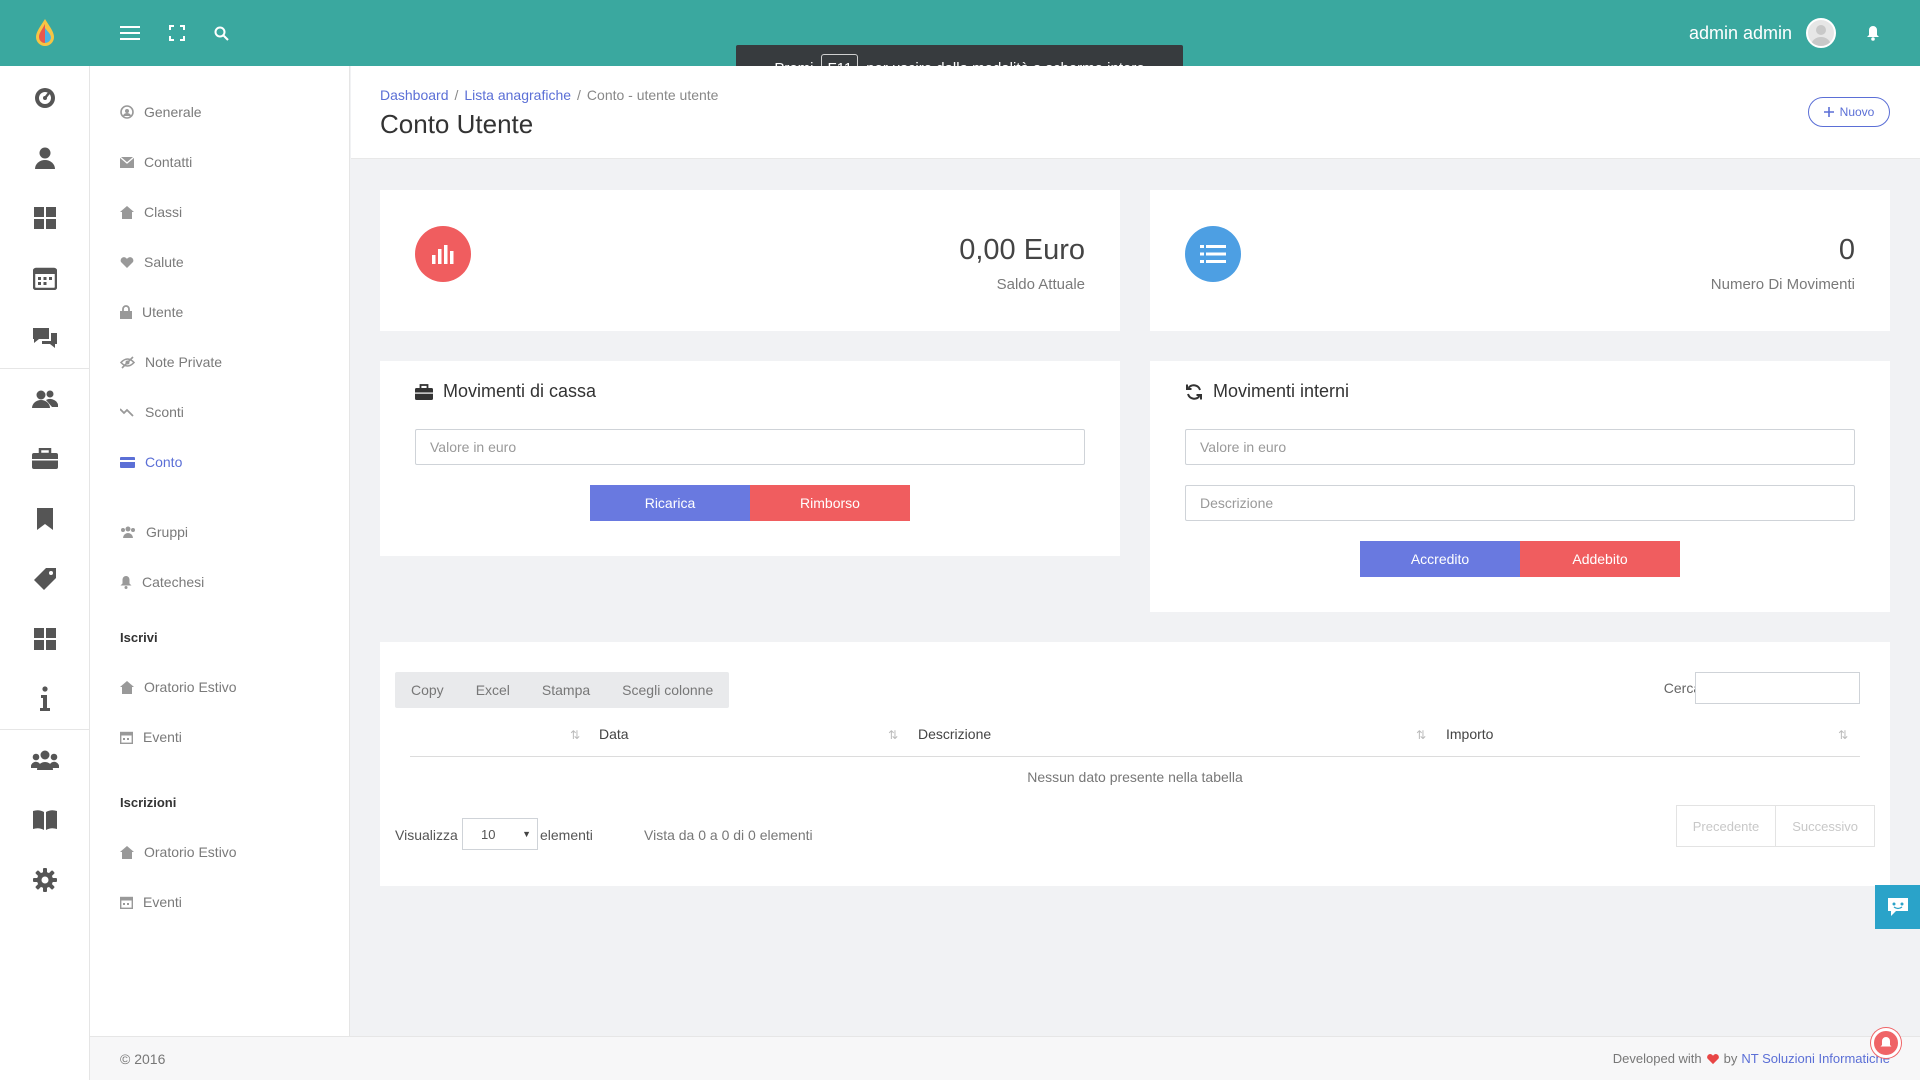 The height and width of the screenshot is (1080, 1920). What do you see at coordinates (127, 462) in the screenshot?
I see `card-icon` at bounding box center [127, 462].